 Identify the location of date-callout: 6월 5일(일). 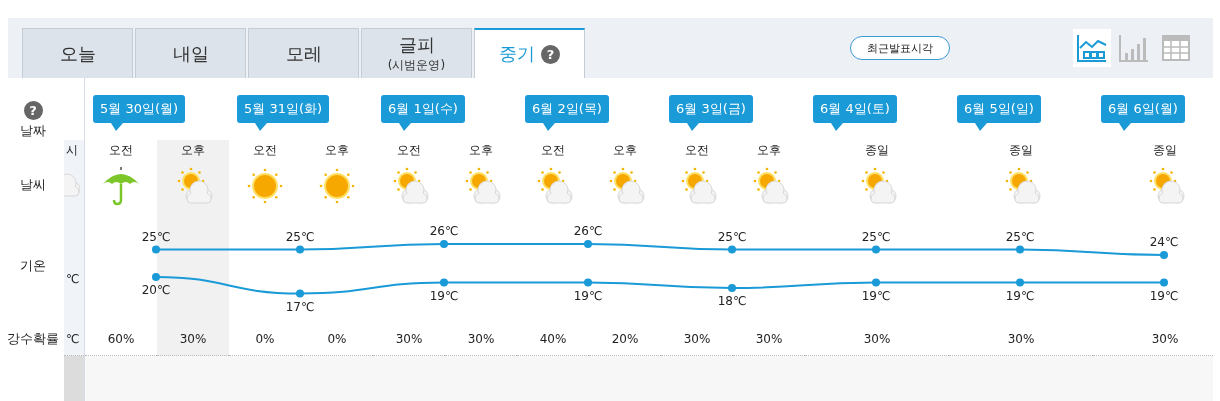
(999, 113).